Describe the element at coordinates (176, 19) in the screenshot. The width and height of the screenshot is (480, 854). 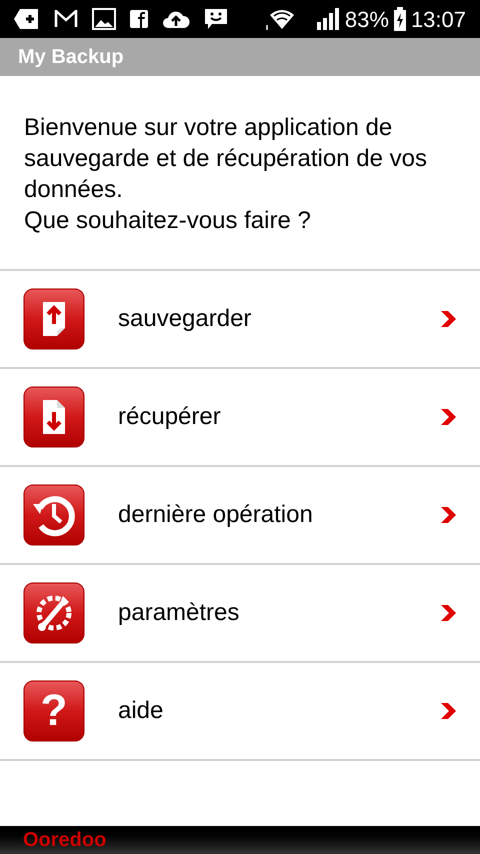
I see `cloud-upload-icon` at that location.